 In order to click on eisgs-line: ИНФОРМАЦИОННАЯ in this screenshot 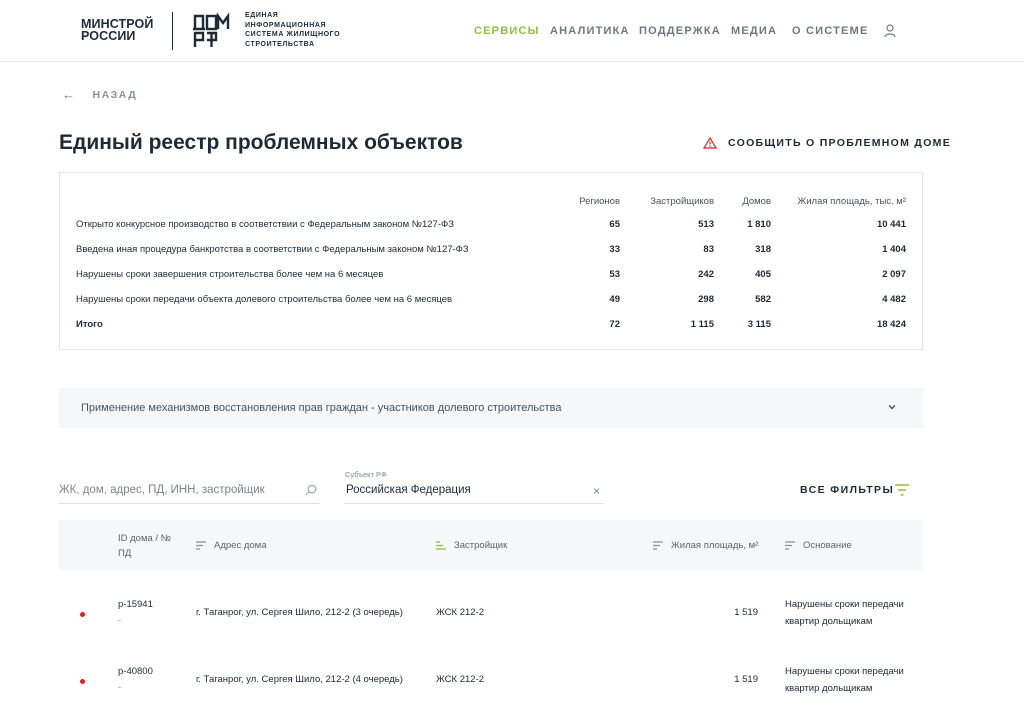, I will do `click(286, 25)`.